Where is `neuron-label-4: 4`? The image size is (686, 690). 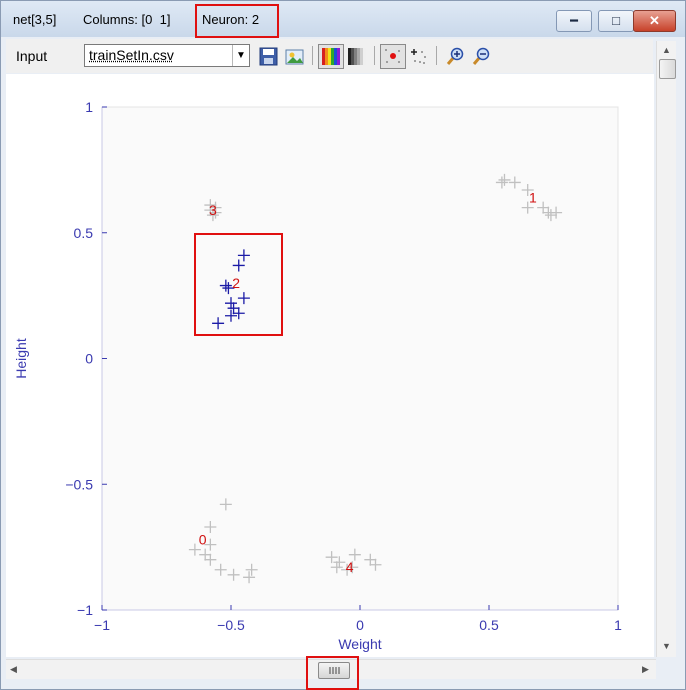
neuron-label-4: 4 is located at coordinates (350, 567).